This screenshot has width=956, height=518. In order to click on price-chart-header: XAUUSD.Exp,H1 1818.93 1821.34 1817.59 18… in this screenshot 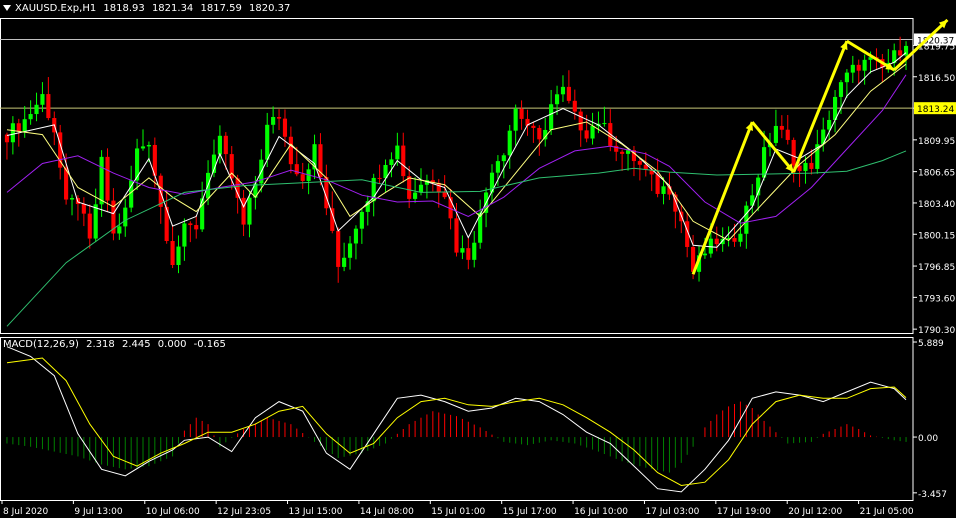, I will do `click(148, 8)`.